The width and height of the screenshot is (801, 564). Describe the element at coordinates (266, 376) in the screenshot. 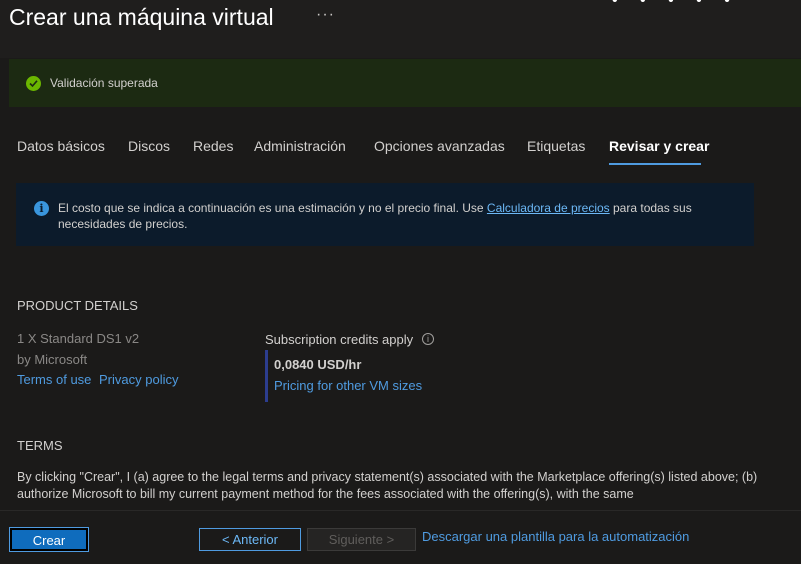

I see `price-accent-bar` at that location.